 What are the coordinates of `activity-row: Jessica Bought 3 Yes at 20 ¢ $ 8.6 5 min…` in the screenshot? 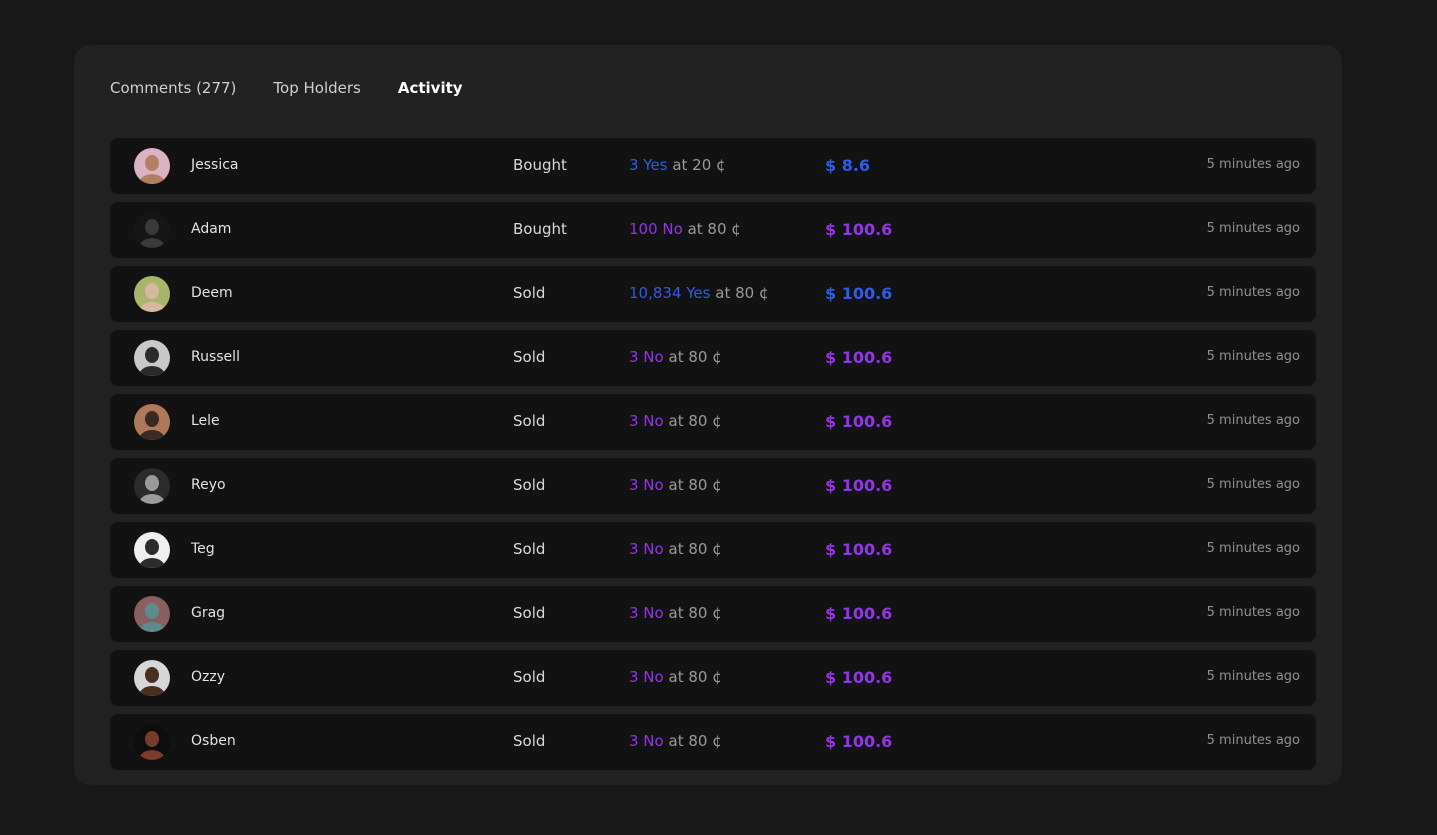 It's located at (713, 166).